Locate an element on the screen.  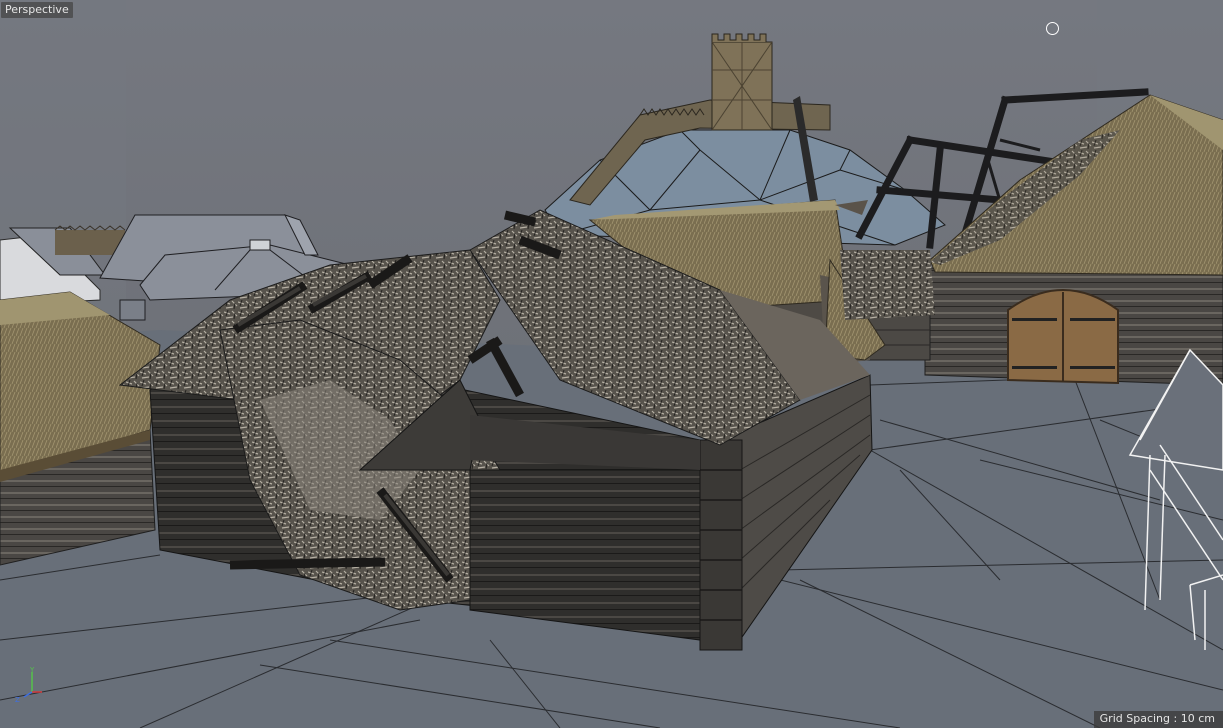
palisade-left is located at coordinates (90, 240).